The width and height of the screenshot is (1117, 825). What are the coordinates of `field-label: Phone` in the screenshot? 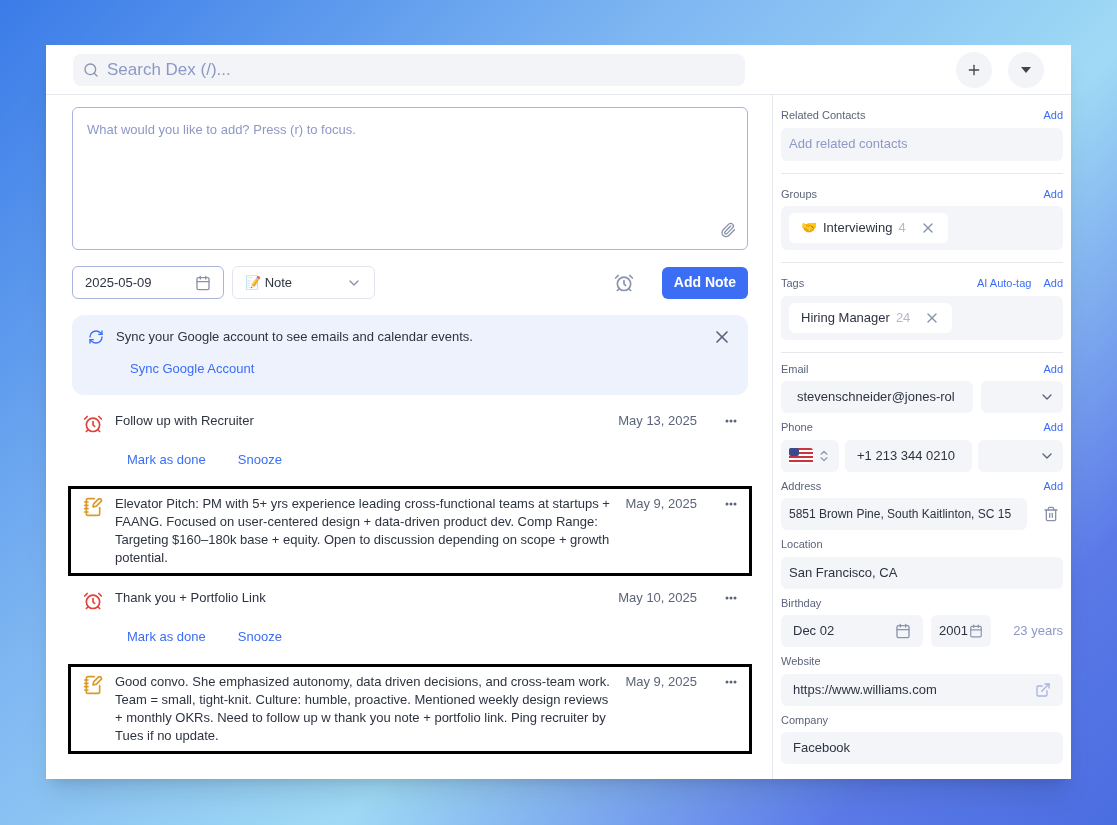 It's located at (797, 427).